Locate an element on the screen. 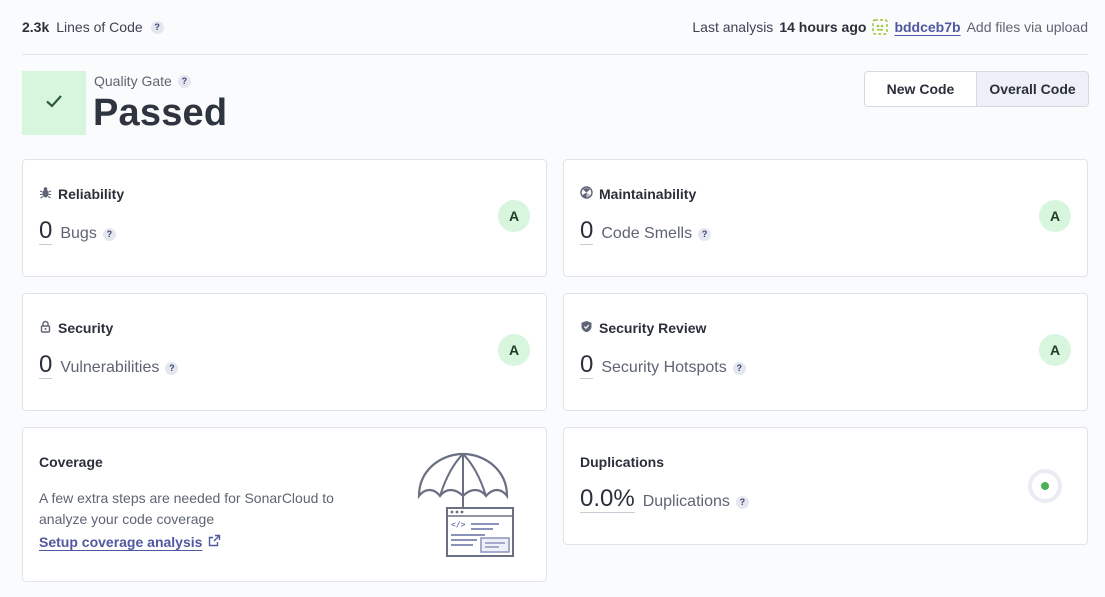  security-title: Security is located at coordinates (76, 328).